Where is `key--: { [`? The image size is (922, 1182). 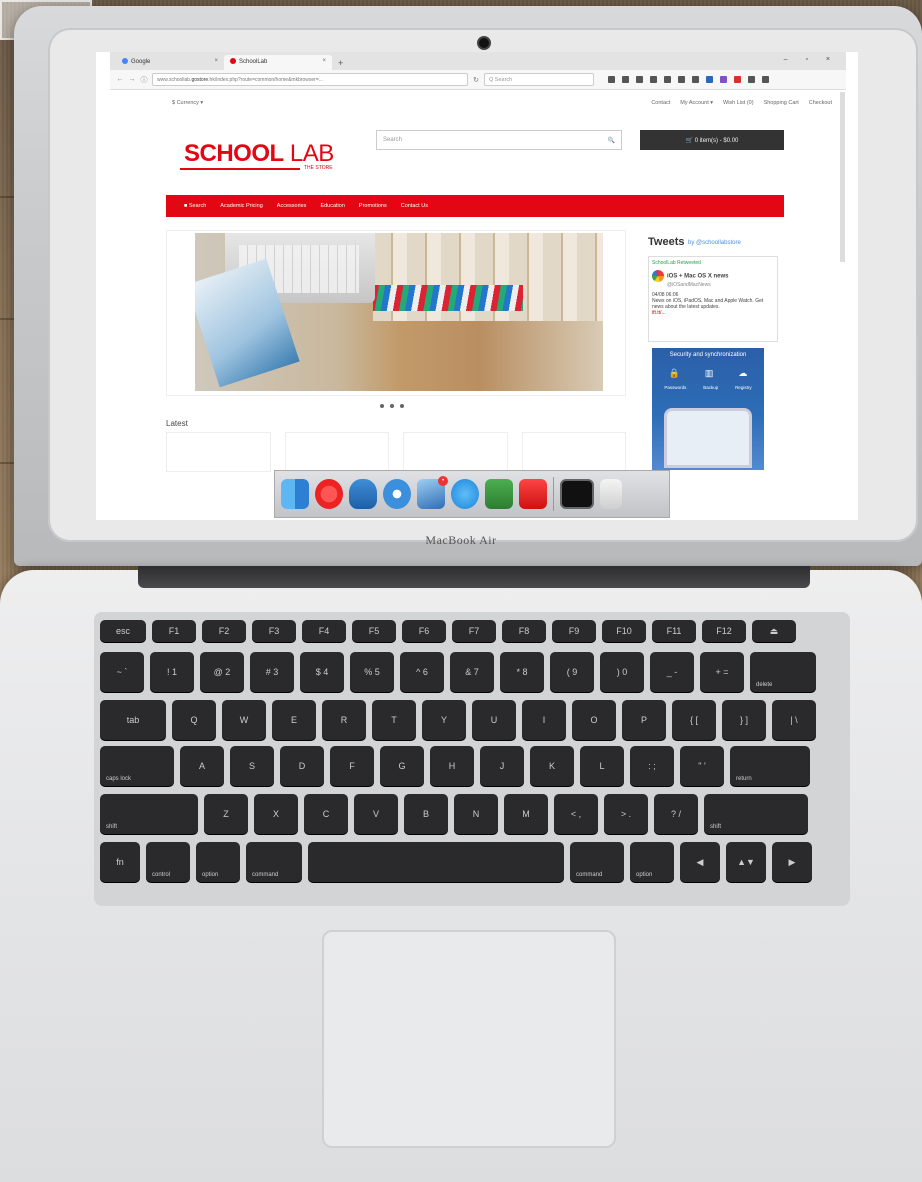 key--: { [ is located at coordinates (694, 720).